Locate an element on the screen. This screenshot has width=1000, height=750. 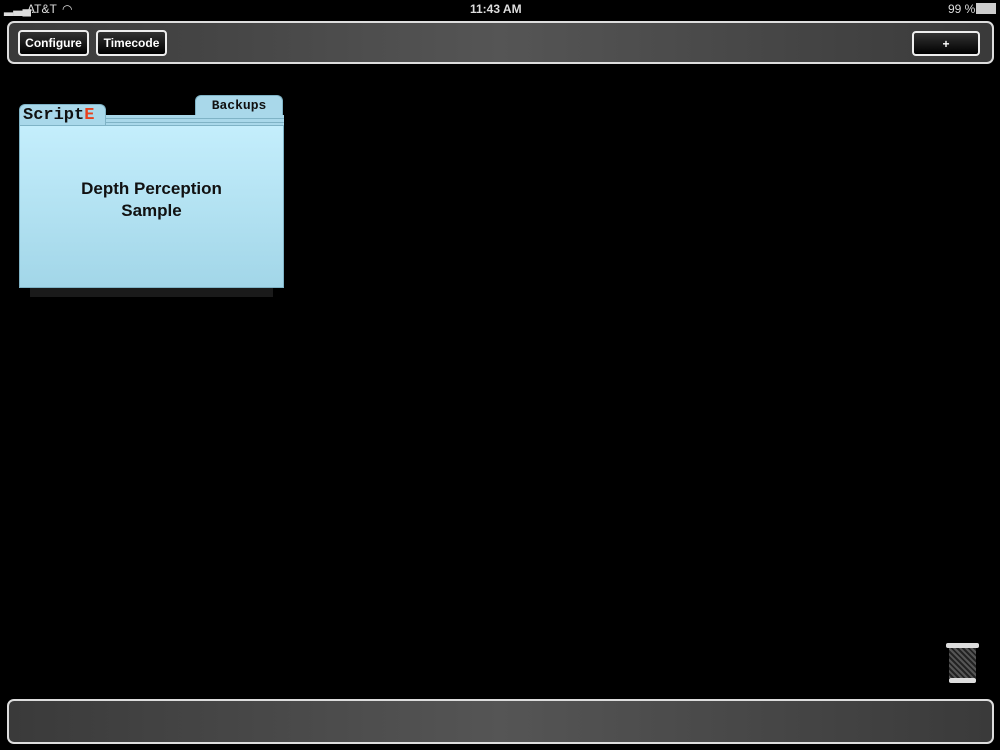
battery-percent: 99 % is located at coordinates (962, 9).